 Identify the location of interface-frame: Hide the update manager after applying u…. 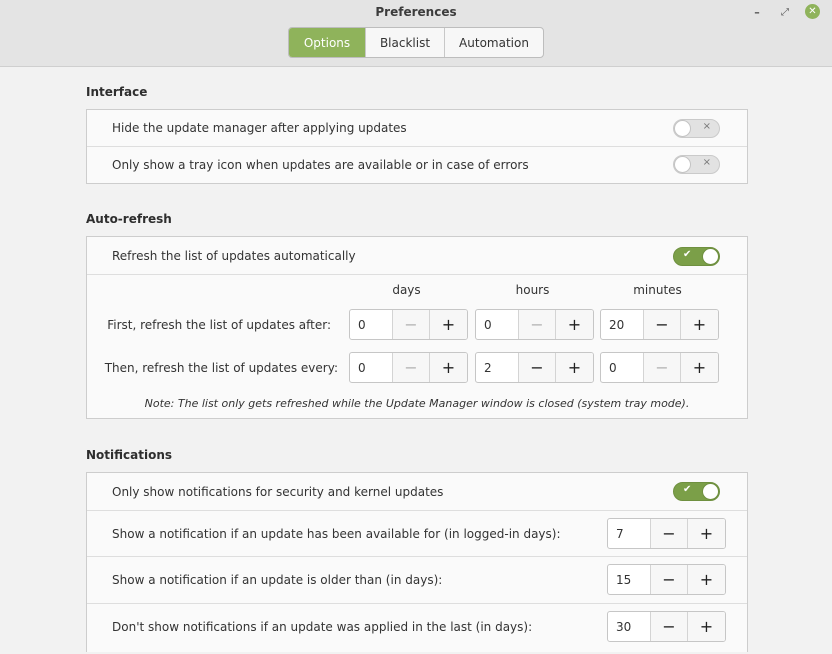
(417, 146).